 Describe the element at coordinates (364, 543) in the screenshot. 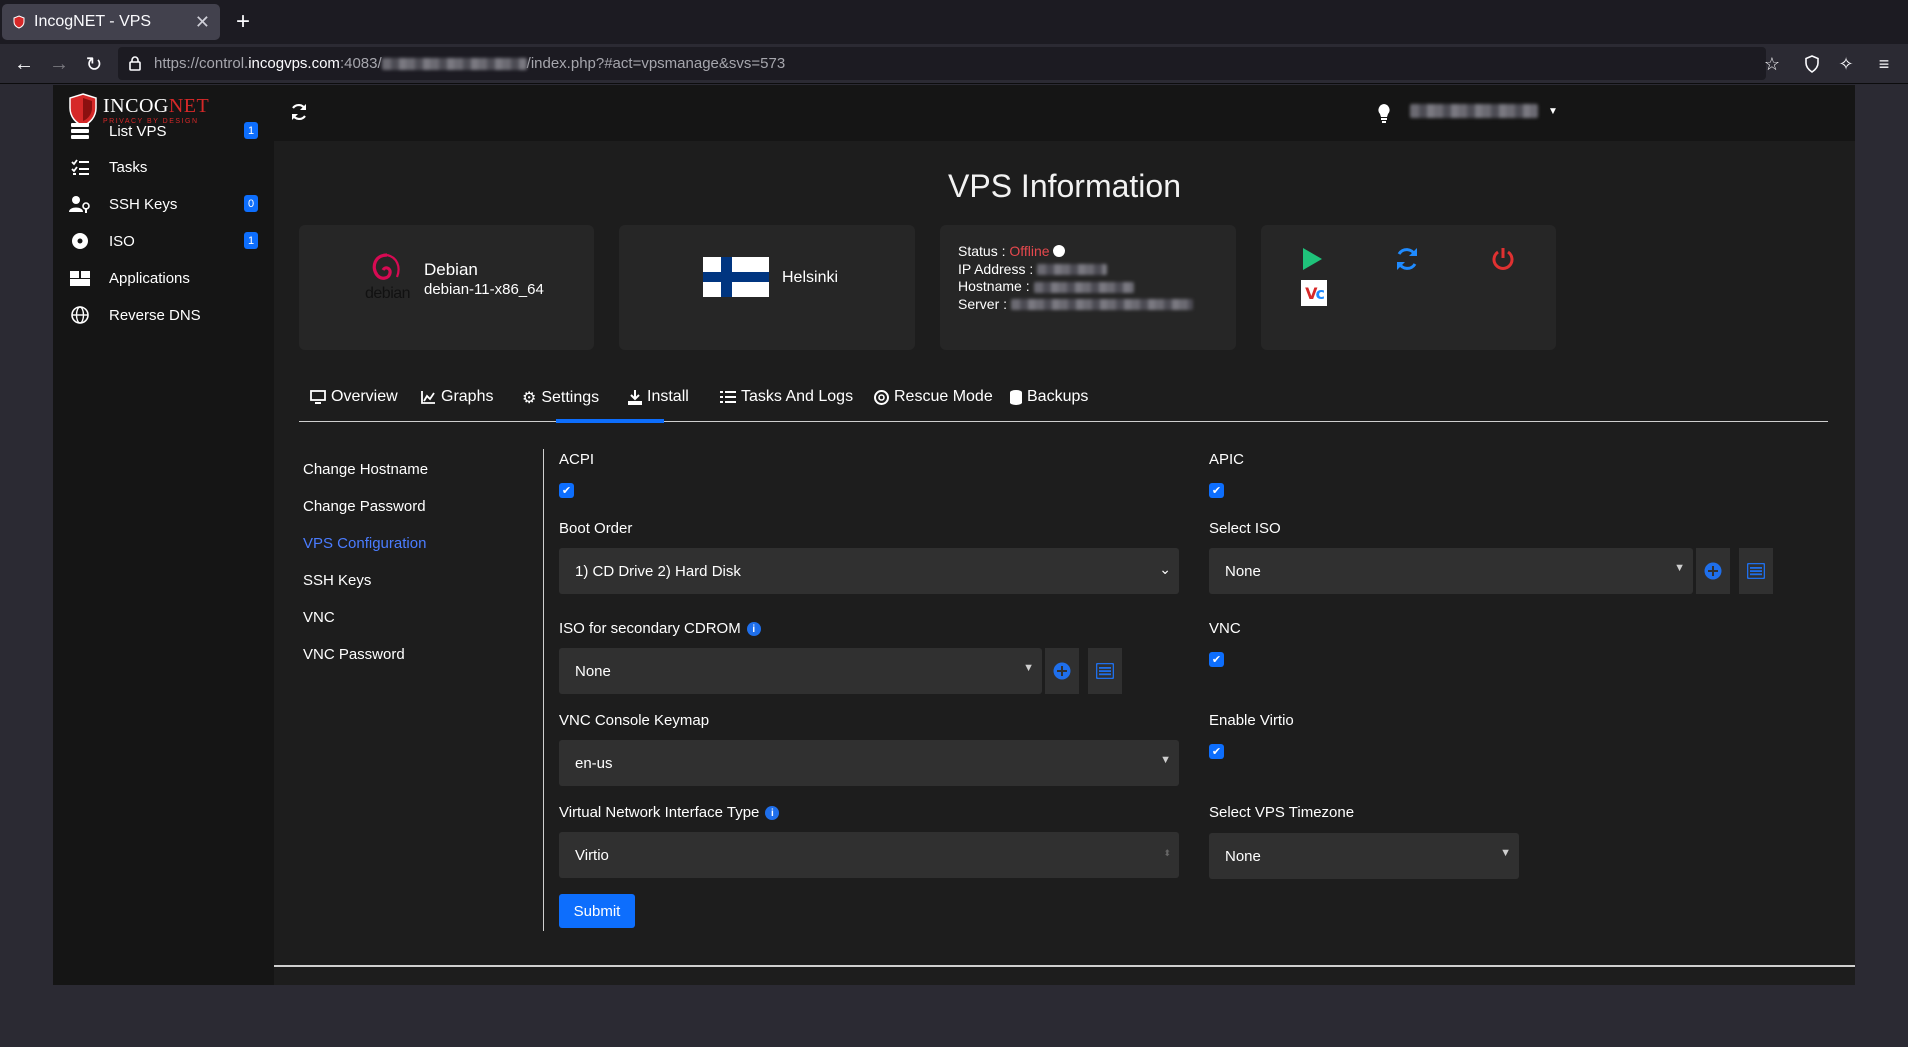

I see `subnav-vps-configuration: VPS Configuration` at that location.